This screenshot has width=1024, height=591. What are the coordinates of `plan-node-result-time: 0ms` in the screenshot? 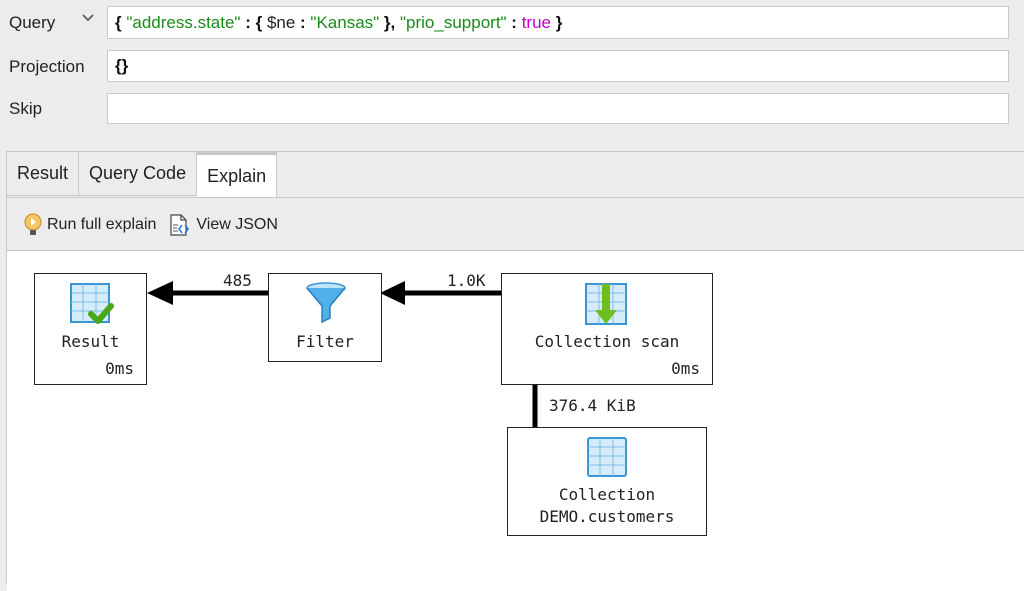 It's located at (119, 368).